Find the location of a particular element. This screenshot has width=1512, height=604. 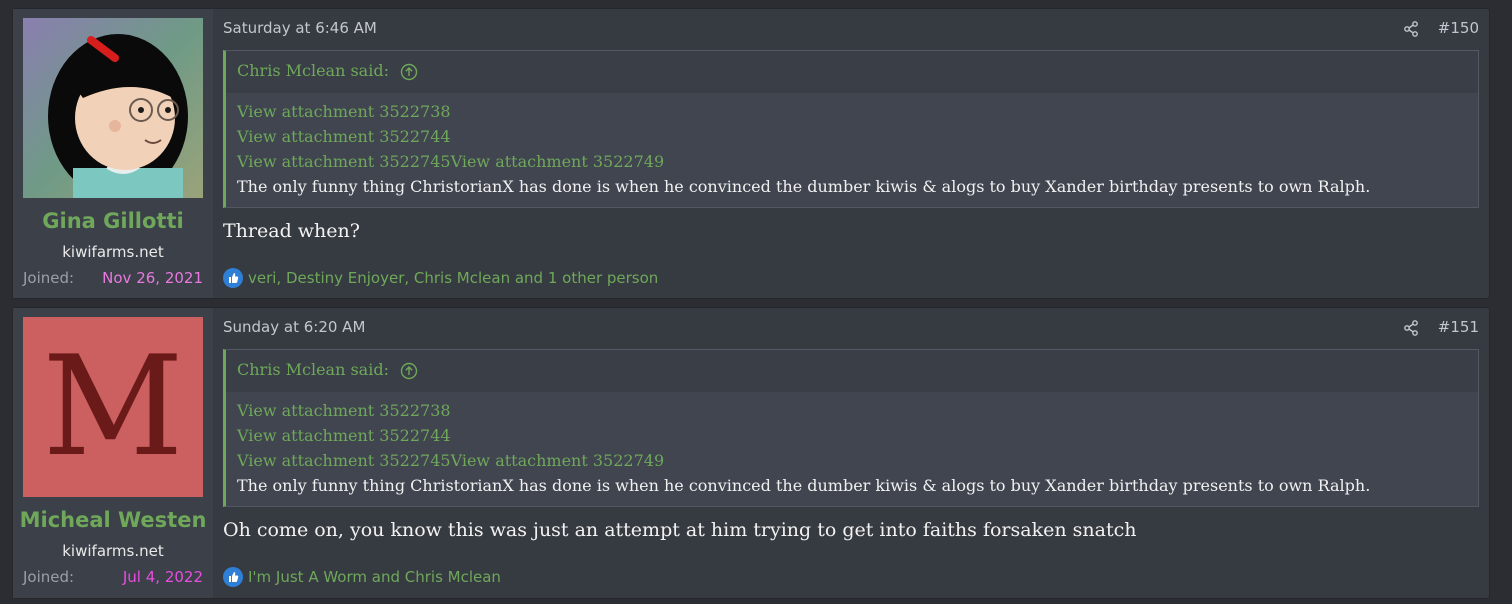

joined-date: Nov 26, 2021 is located at coordinates (152, 278).